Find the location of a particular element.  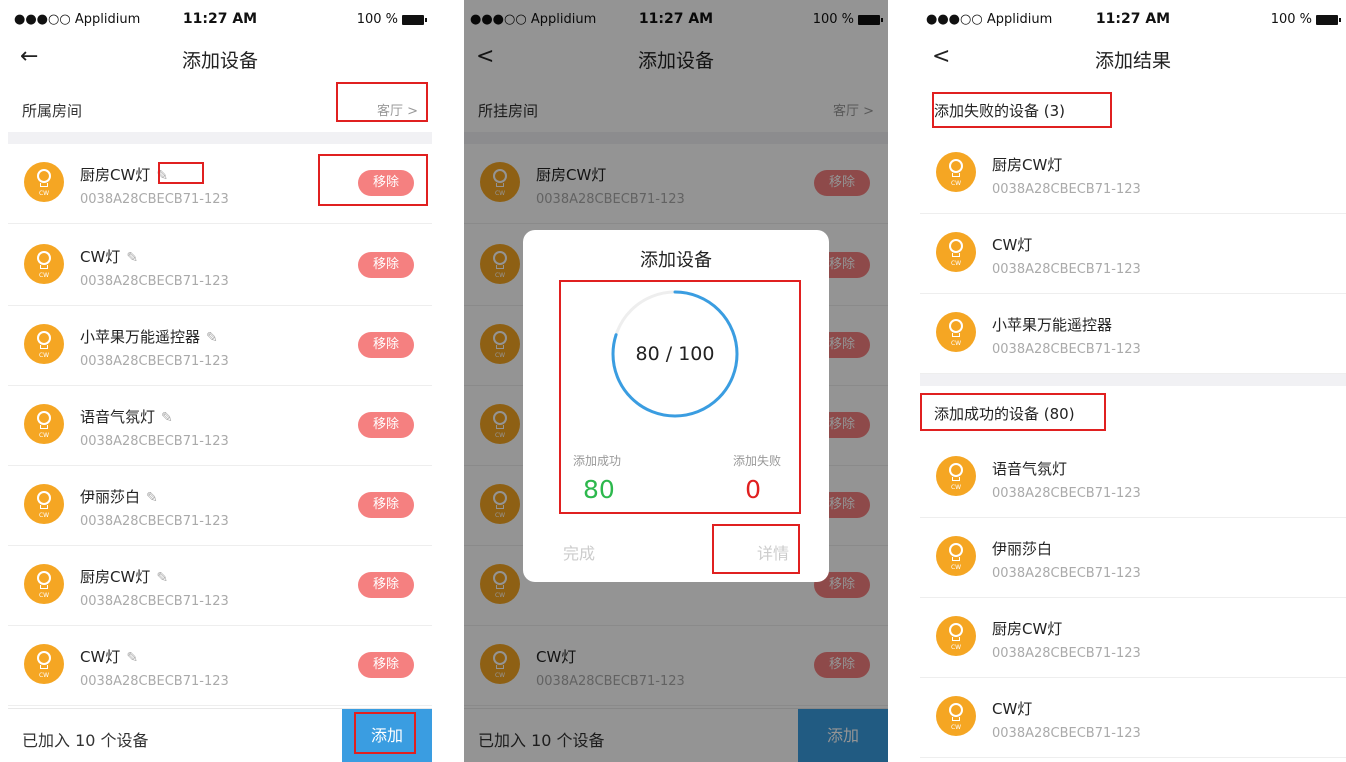

fail-label: 添加失败 is located at coordinates (756, 461).